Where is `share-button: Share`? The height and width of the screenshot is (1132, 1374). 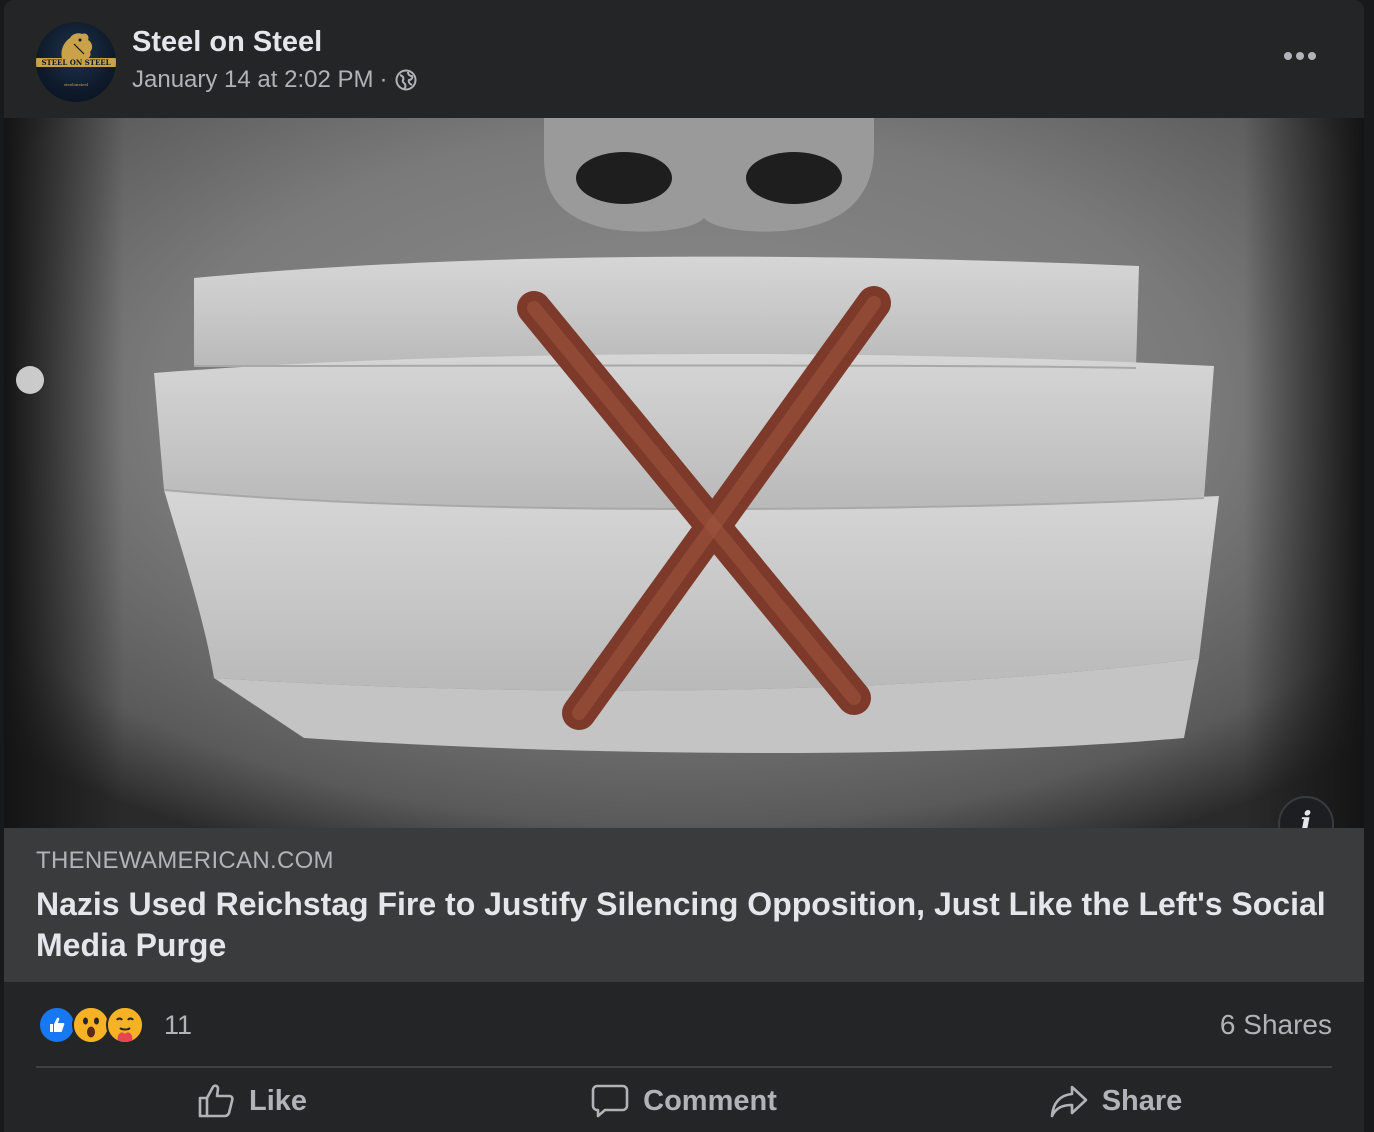
share-button: Share is located at coordinates (1116, 1101).